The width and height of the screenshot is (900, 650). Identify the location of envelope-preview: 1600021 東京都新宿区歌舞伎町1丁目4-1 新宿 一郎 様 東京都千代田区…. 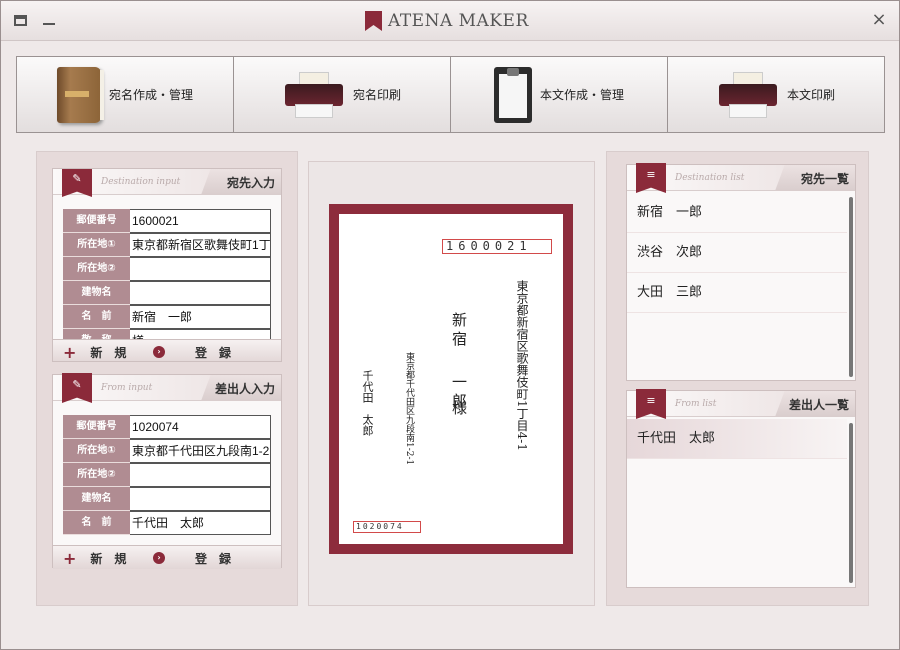
(451, 379).